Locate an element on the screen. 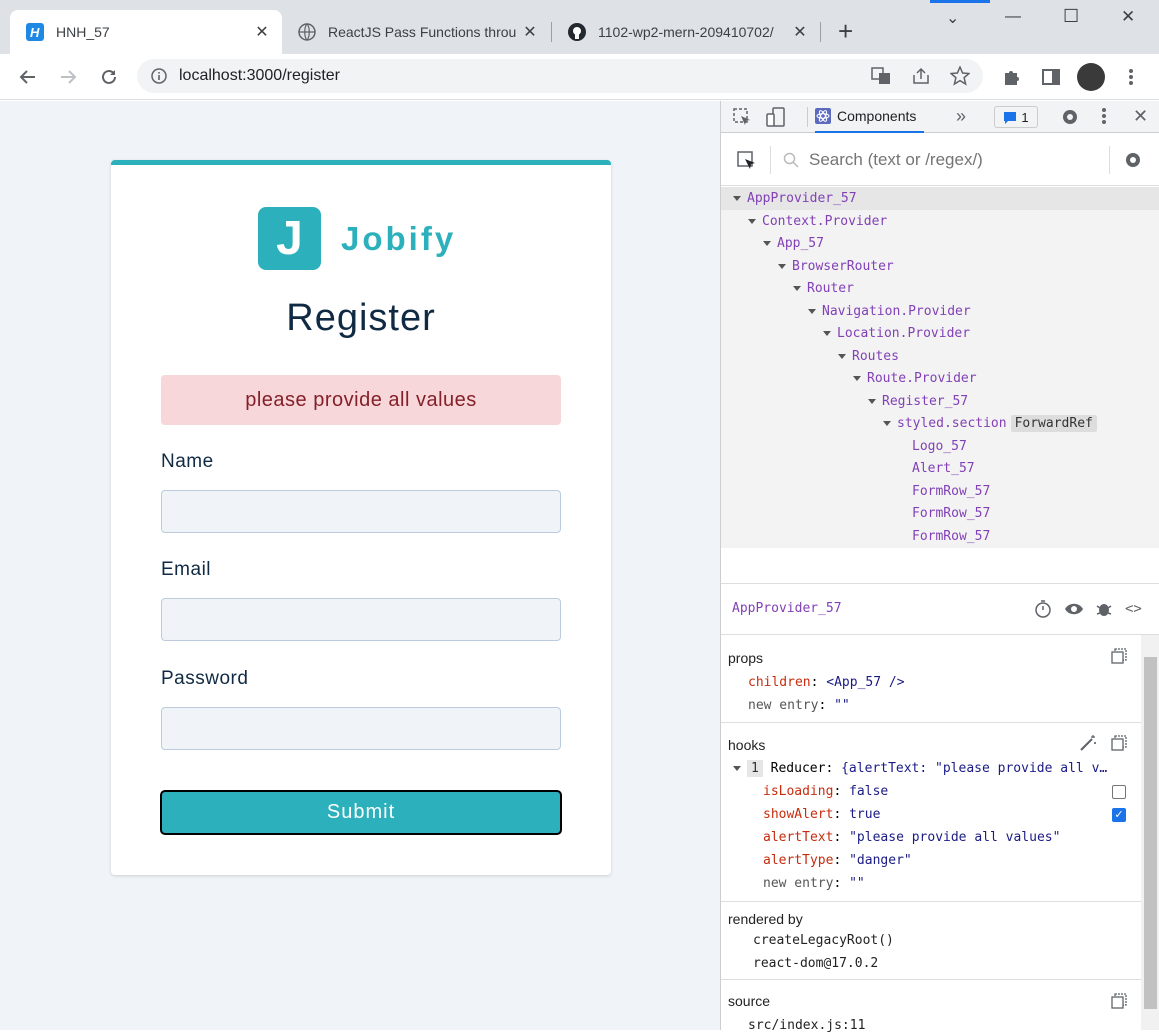 The image size is (1159, 1033). tree-node-location-provider: Location.Provider is located at coordinates (896, 334).